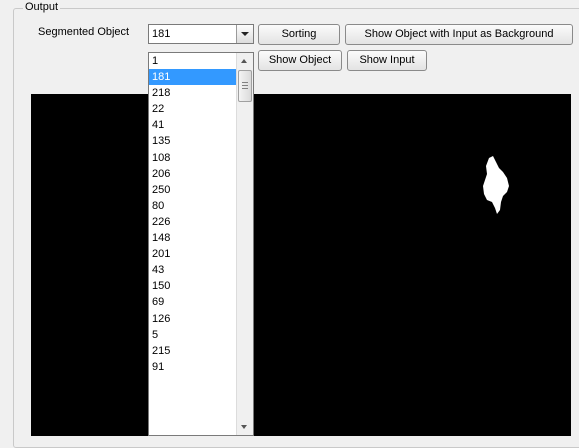 The height and width of the screenshot is (448, 579). What do you see at coordinates (193, 77) in the screenshot?
I see `dropdown-option: 181` at bounding box center [193, 77].